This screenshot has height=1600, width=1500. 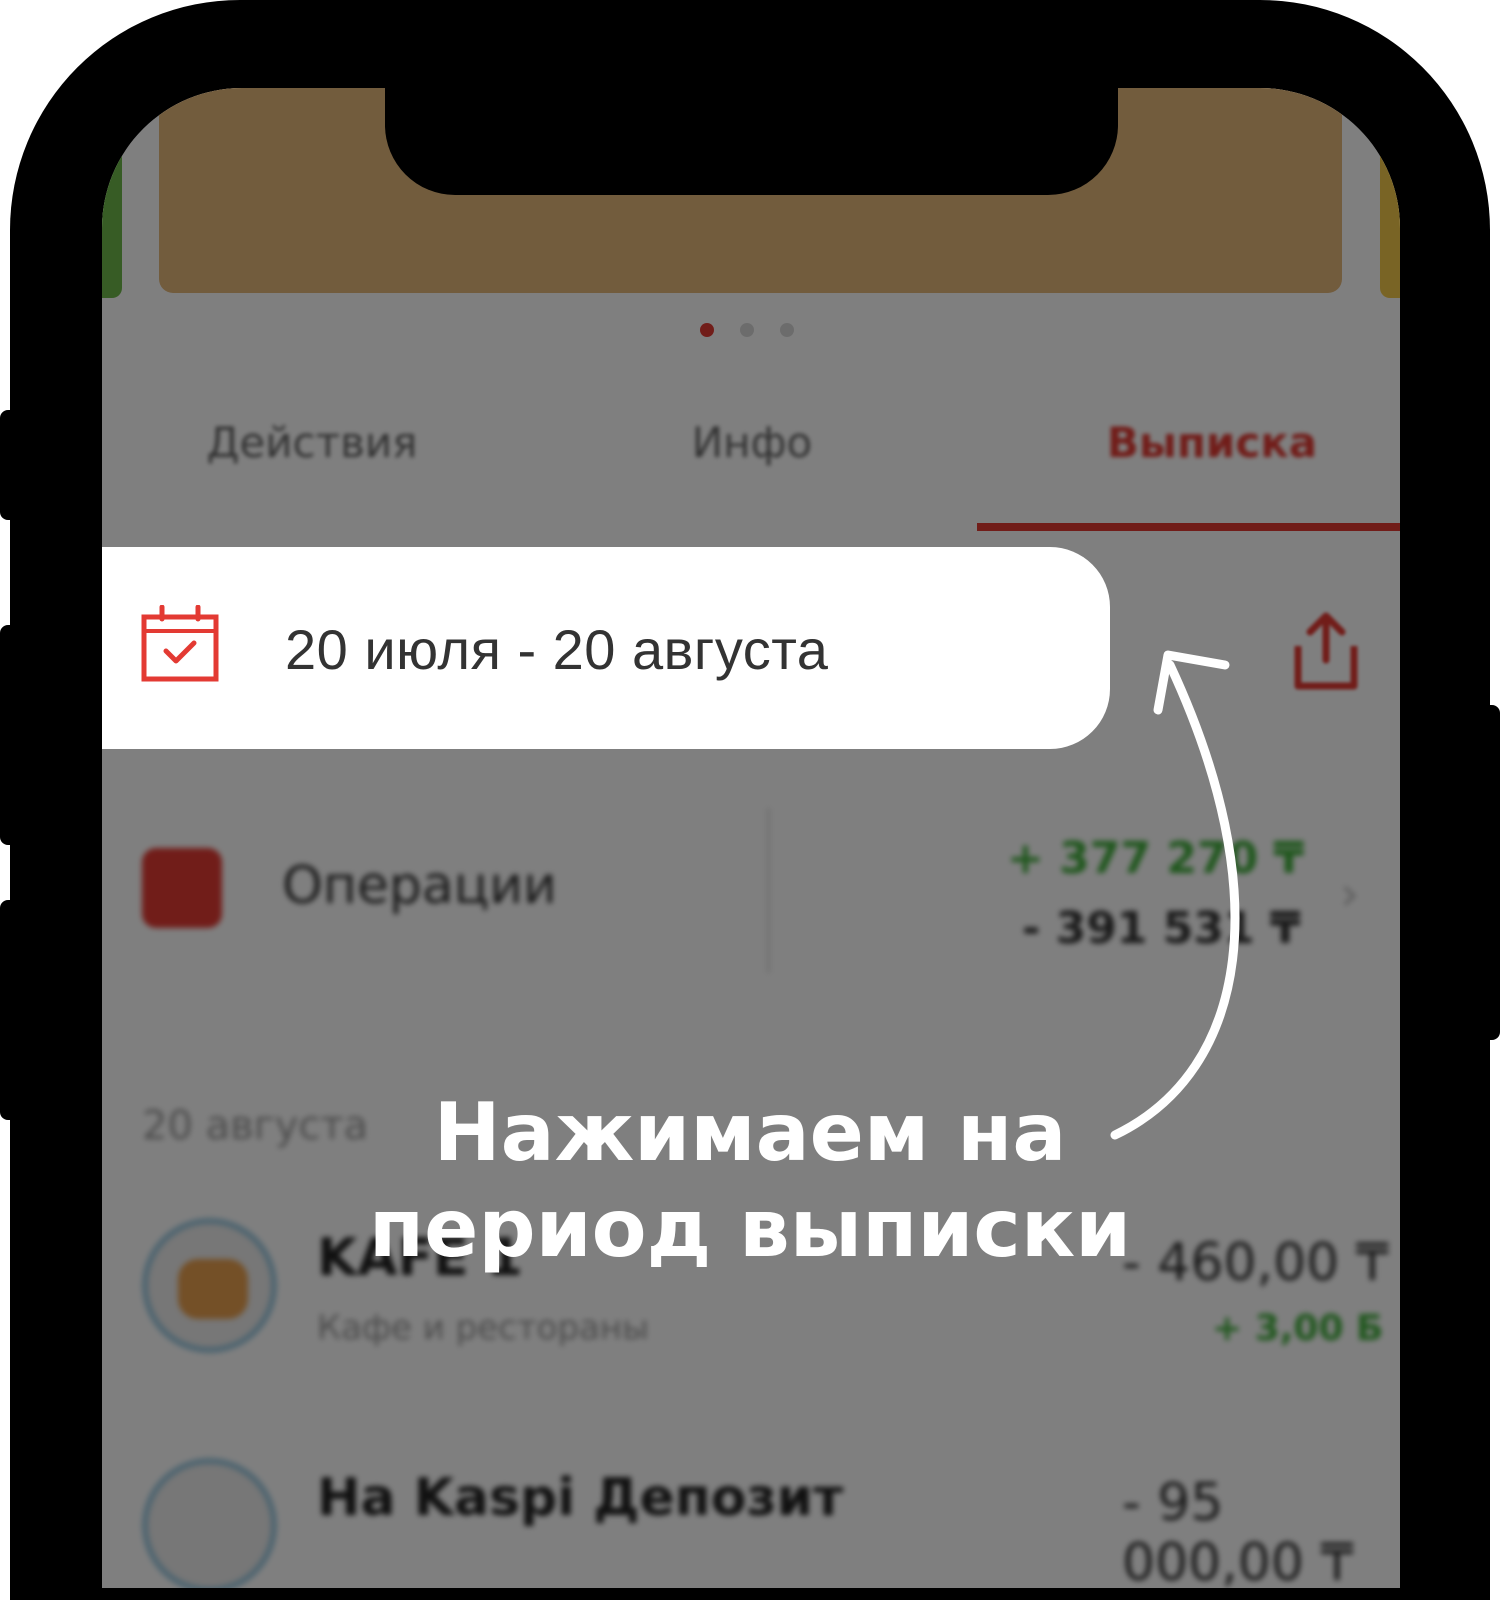 I want to click on caption-line-1: Нажимаем на, so click(x=750, y=1132).